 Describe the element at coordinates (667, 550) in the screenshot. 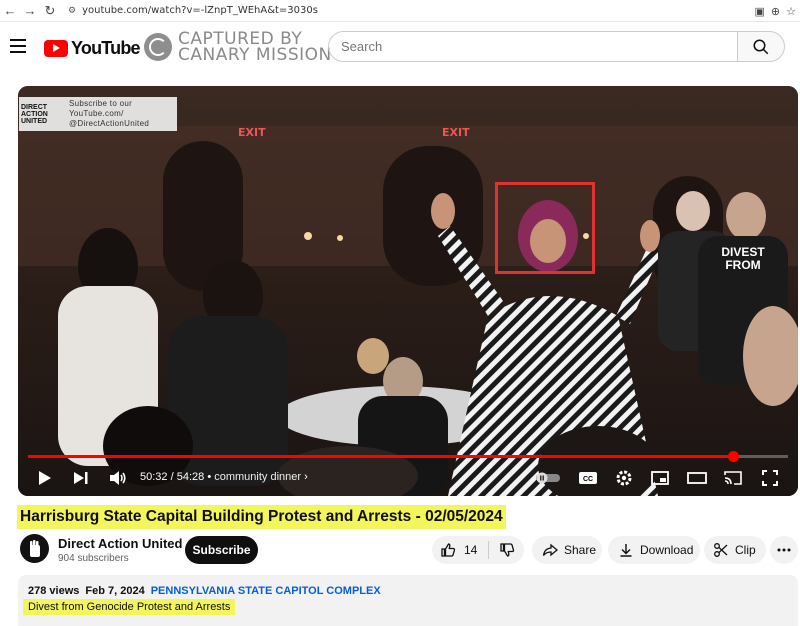

I see `download-label: Download` at that location.